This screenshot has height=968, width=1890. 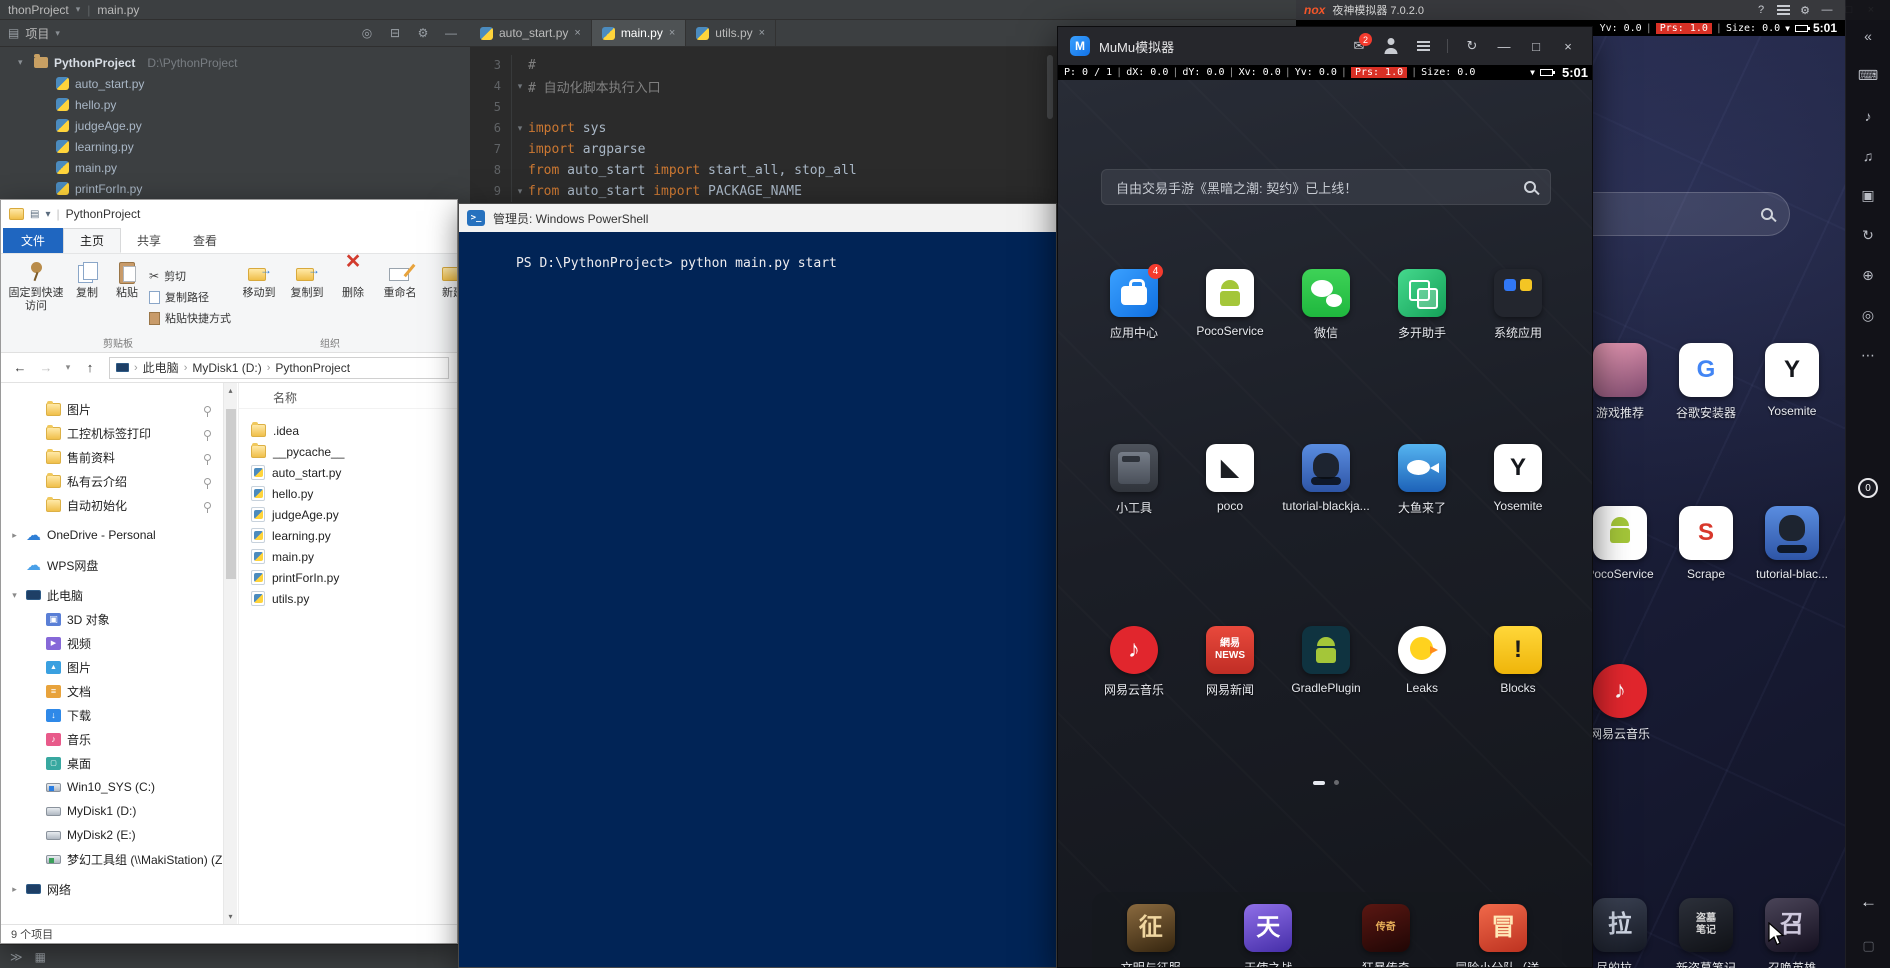 What do you see at coordinates (16, 957) in the screenshot?
I see `collapse-toolwindows-icon: ≫` at bounding box center [16, 957].